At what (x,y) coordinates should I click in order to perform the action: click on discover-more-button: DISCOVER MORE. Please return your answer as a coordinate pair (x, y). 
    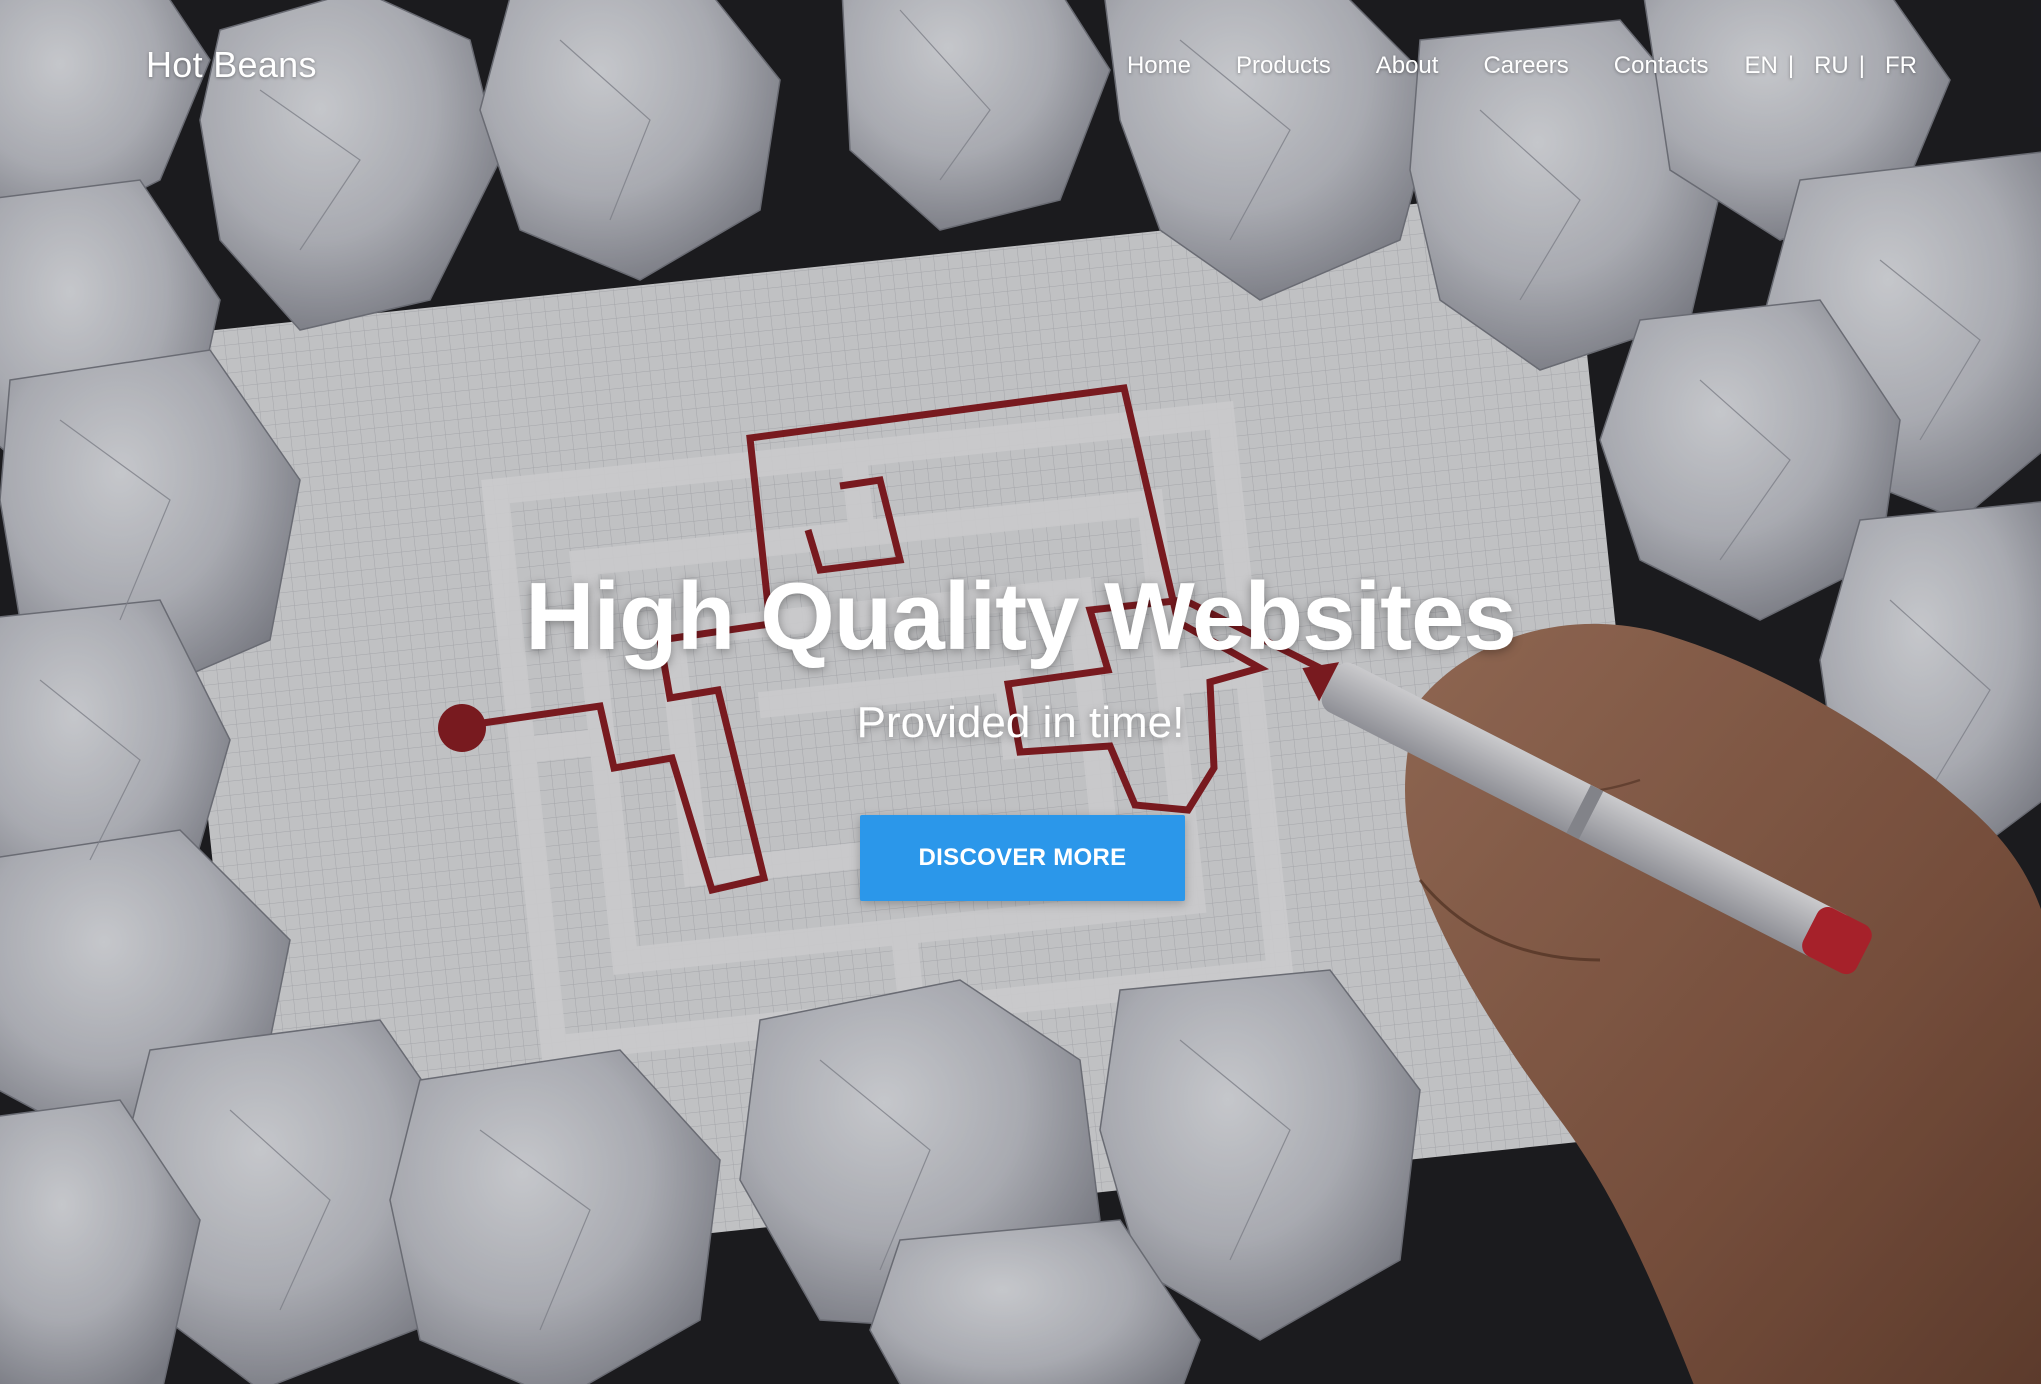
    Looking at the image, I should click on (1022, 858).